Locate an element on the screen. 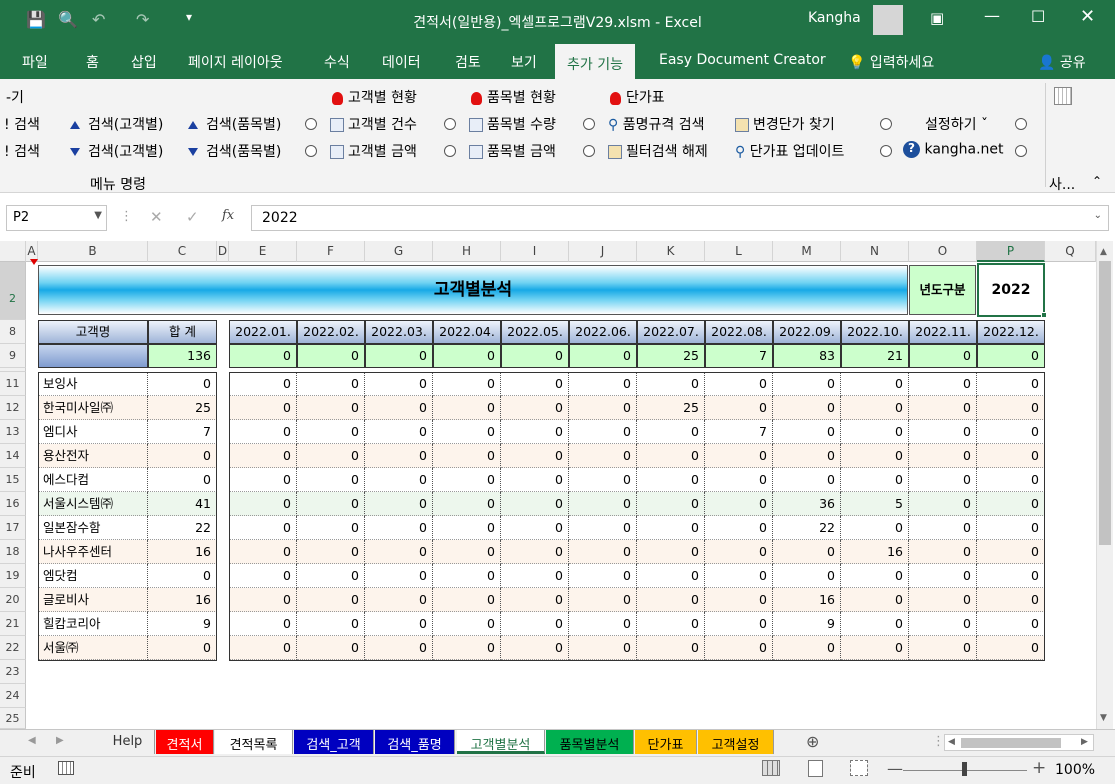 This screenshot has width=1115, height=784. grid-icon is located at coordinates (1063, 96).